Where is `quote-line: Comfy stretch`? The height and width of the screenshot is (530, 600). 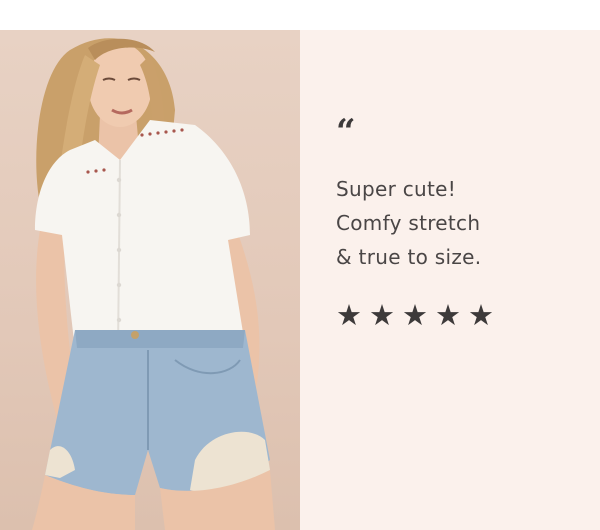
quote-line: Comfy stretch is located at coordinates (408, 223).